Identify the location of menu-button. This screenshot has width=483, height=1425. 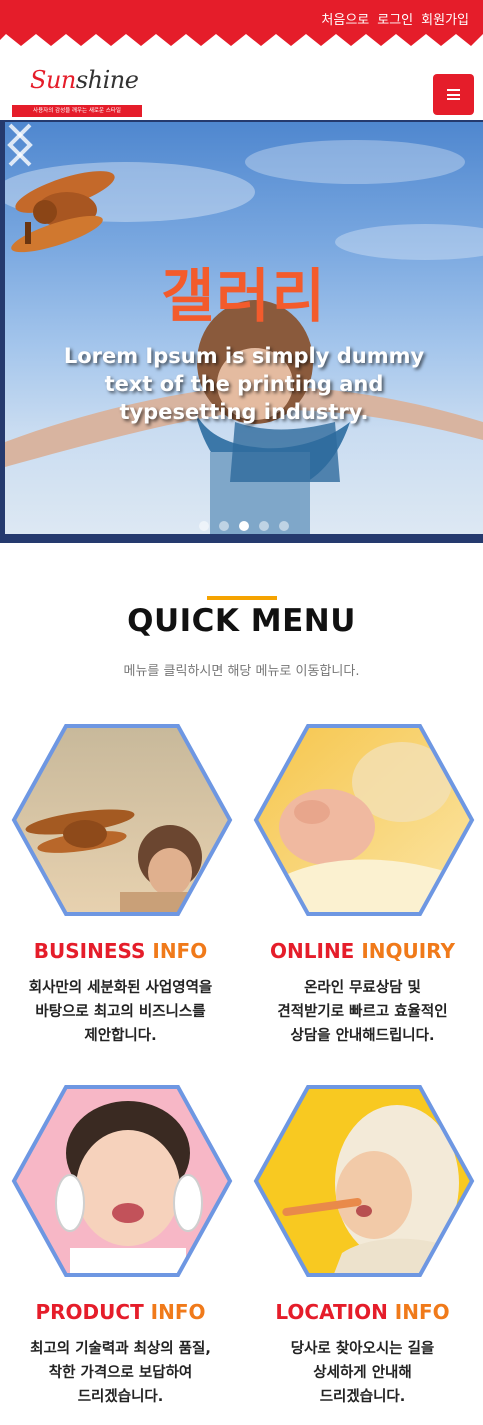
(453, 94).